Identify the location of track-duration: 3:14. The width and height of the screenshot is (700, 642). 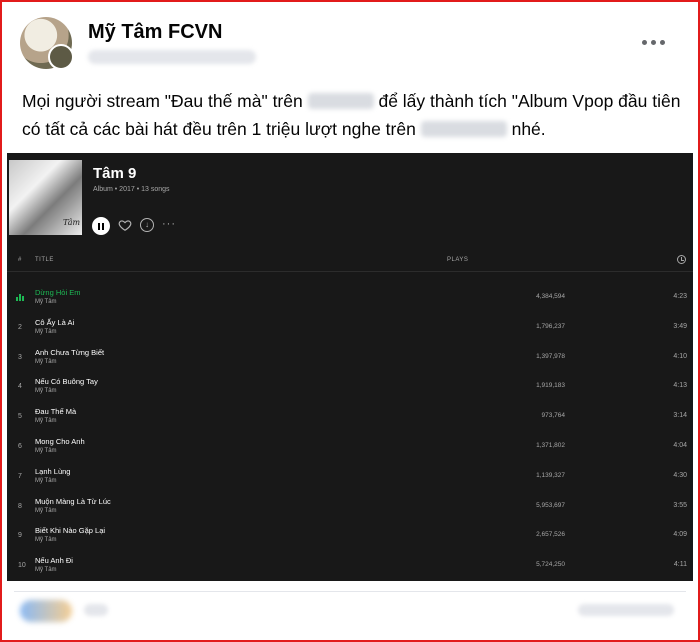
(680, 416).